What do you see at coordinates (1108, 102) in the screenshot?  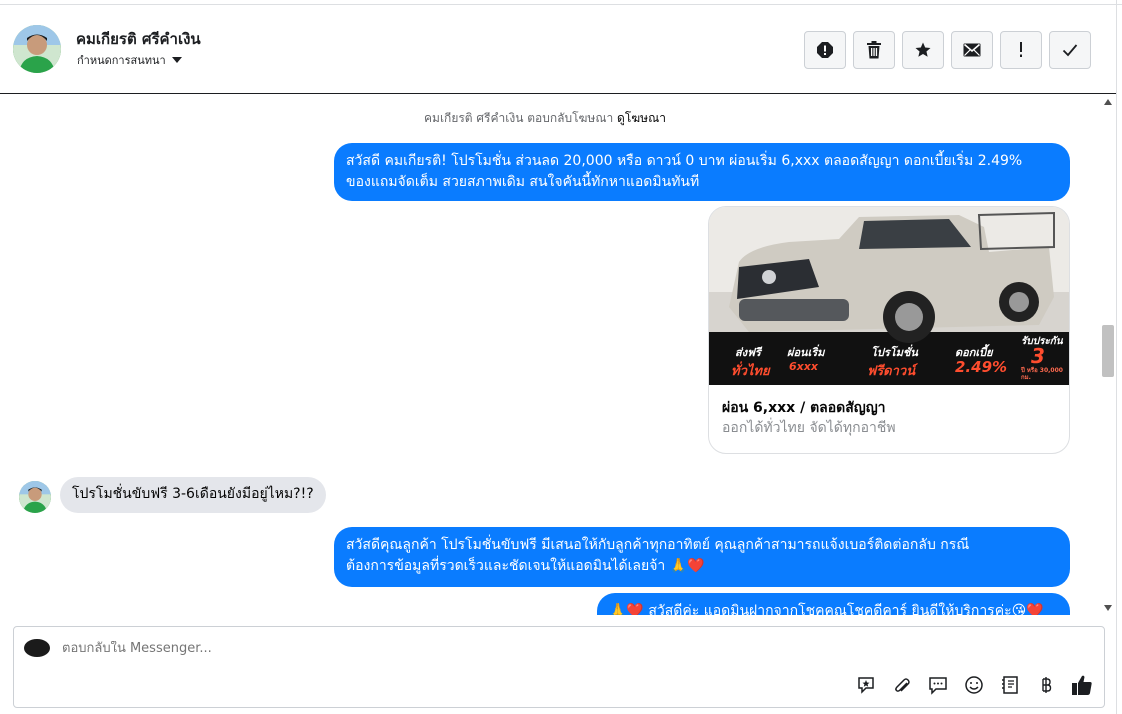 I see `scroll-up-arrow-icon` at bounding box center [1108, 102].